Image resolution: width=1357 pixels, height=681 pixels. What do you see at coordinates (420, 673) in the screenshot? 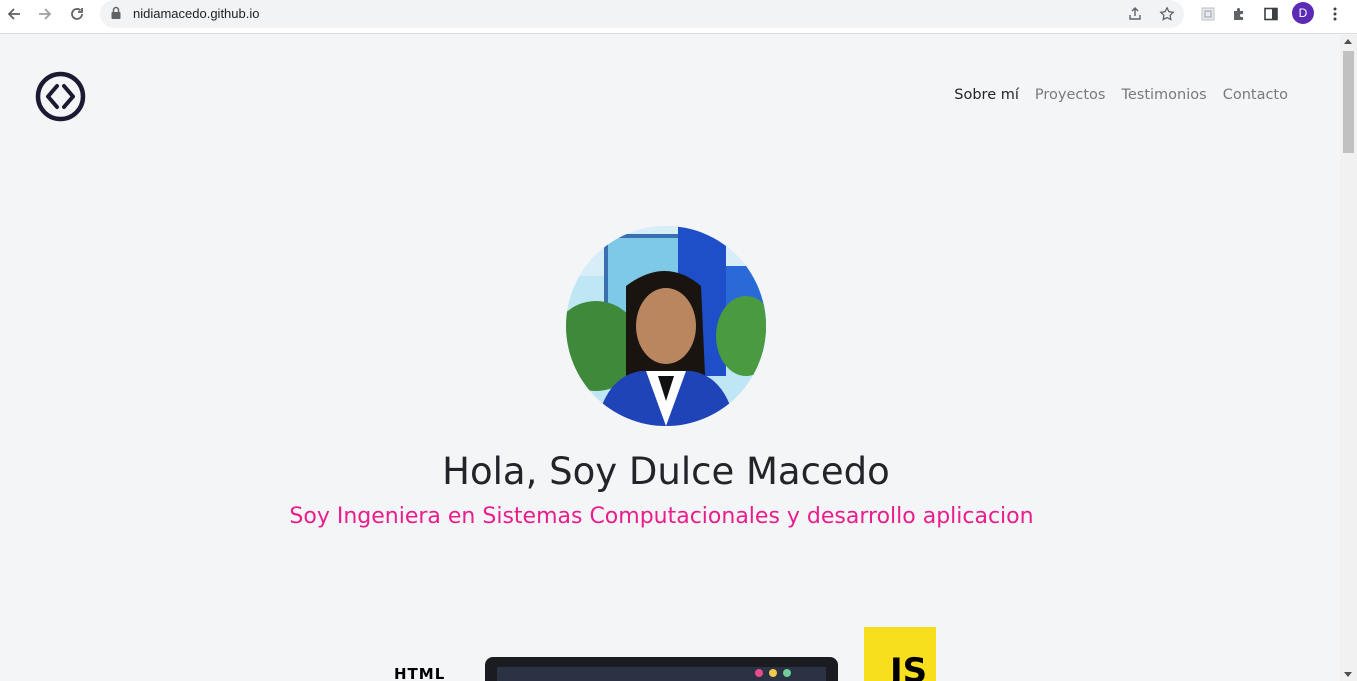
I see `html-logo: HTML` at bounding box center [420, 673].